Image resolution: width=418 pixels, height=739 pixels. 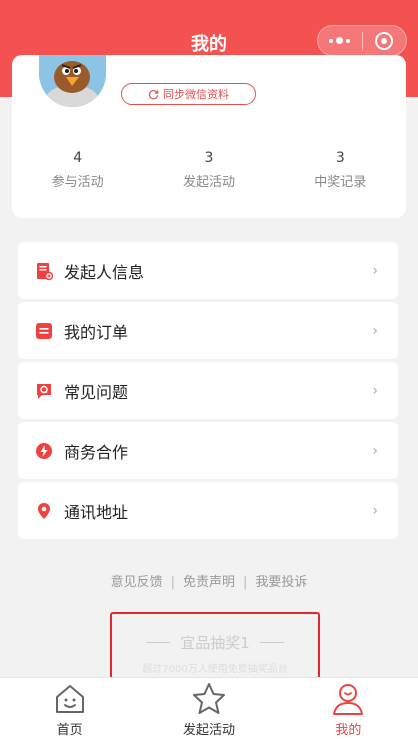 I want to click on brand-rule-right, so click(x=271, y=642).